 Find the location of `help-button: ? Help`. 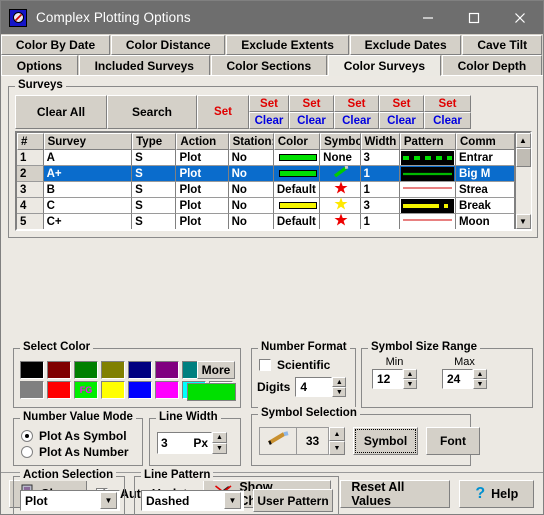

help-button: ? Help is located at coordinates (497, 493).